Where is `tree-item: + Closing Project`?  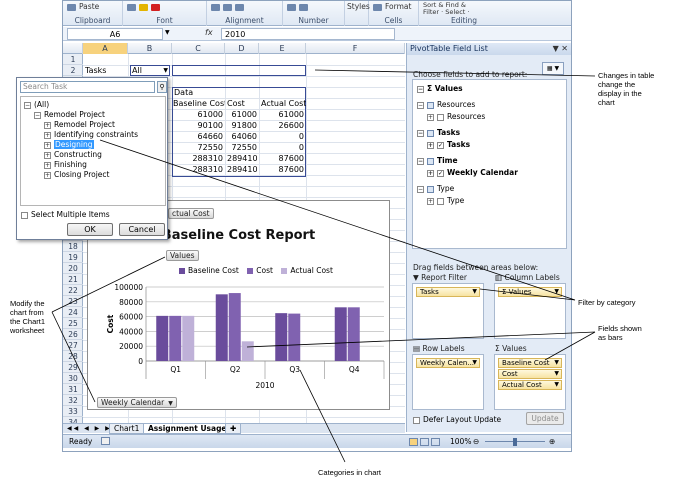 tree-item: + Closing Project is located at coordinates (76, 174).